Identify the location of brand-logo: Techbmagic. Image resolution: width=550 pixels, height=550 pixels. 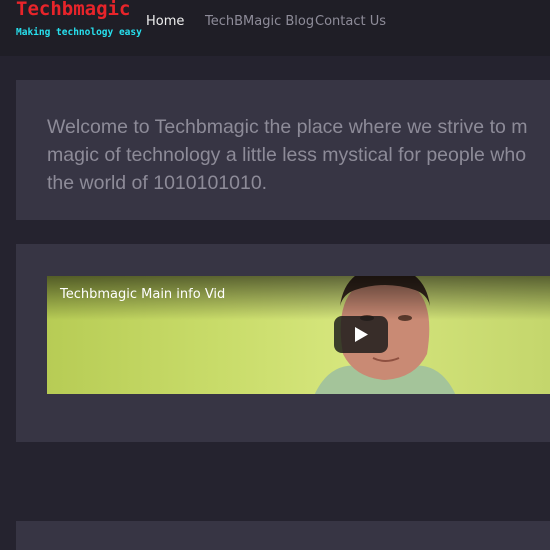
(73, 10).